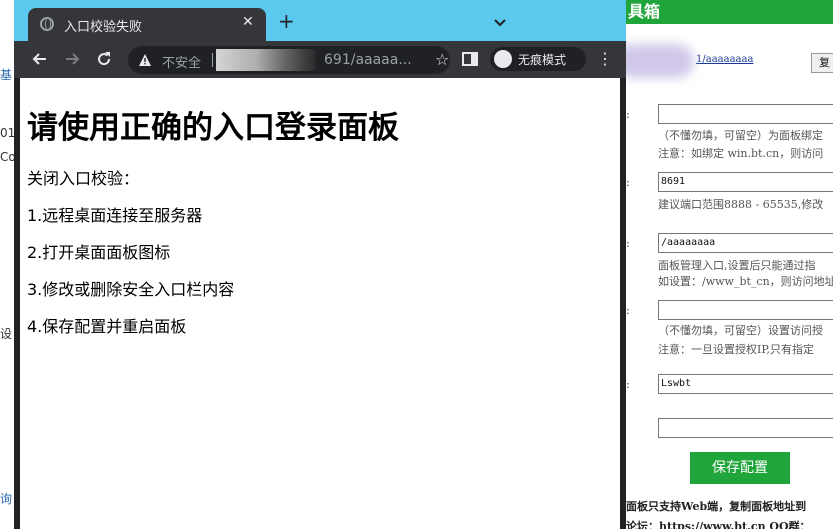 The image size is (833, 529). Describe the element at coordinates (741, 204) in the screenshot. I see `field-hint: 建议端口范围8888 - 65535,修改` at that location.